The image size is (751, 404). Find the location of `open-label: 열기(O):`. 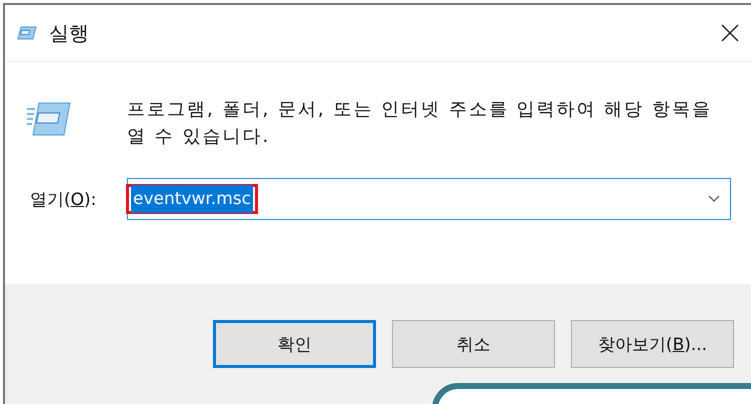

open-label: 열기(O): is located at coordinates (64, 199).